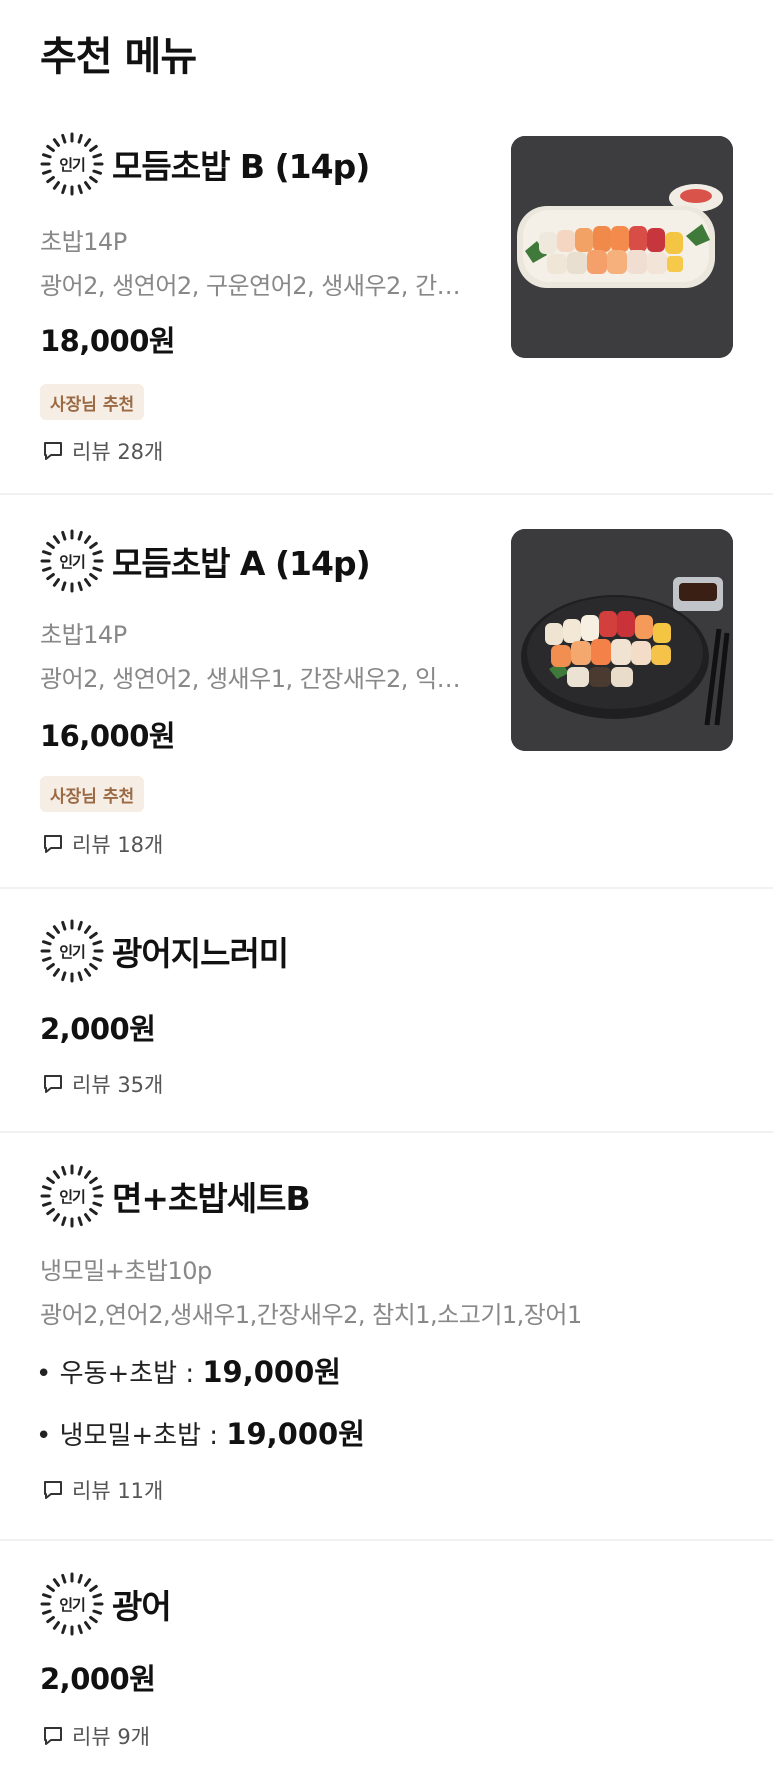  I want to click on section-title: 추천 메뉴, so click(118, 57).